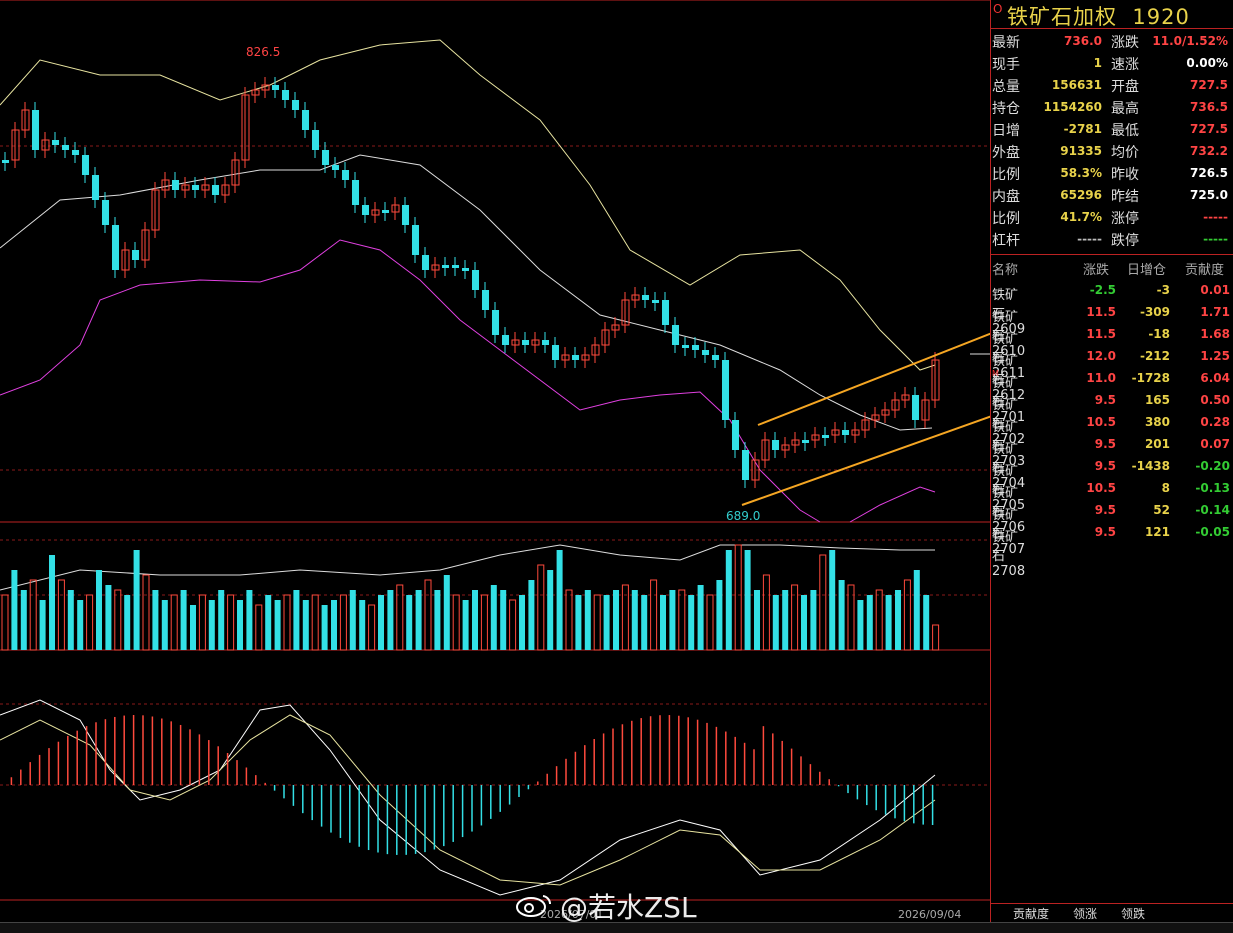  I want to click on contract-row: 铁矿石2704 9.5 201 0.07, so click(1112, 461).